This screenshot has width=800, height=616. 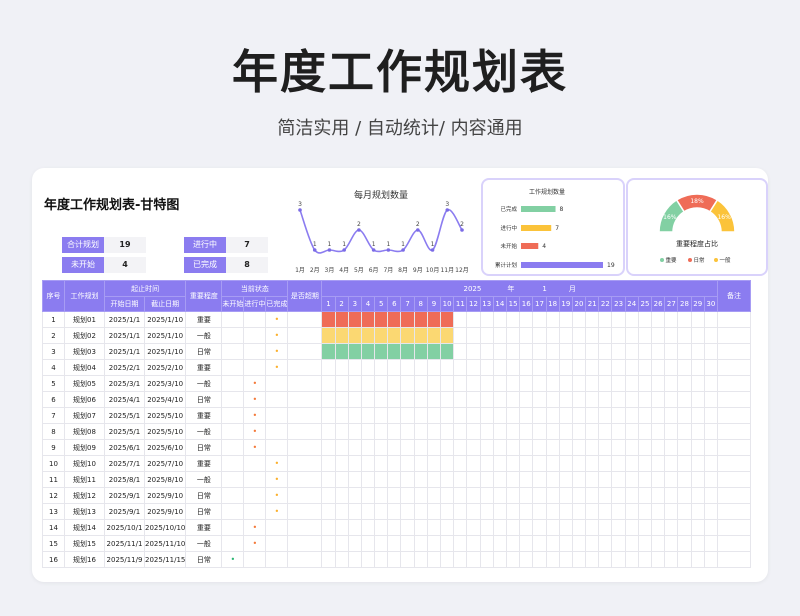 I want to click on plan-count-bar-panel: 工作规划数量 已完成 8 进行中 7 未开始 4 累计计划 19, so click(x=553, y=227).